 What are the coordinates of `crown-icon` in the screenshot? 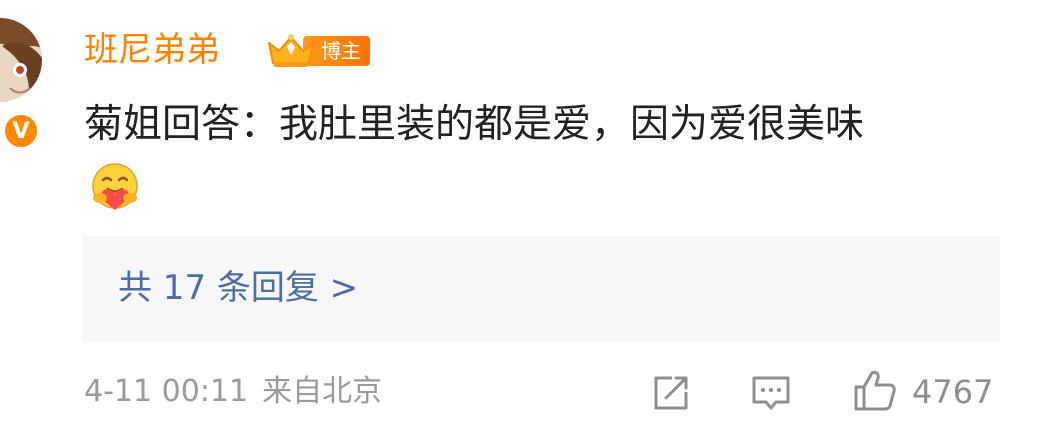 It's located at (291, 50).